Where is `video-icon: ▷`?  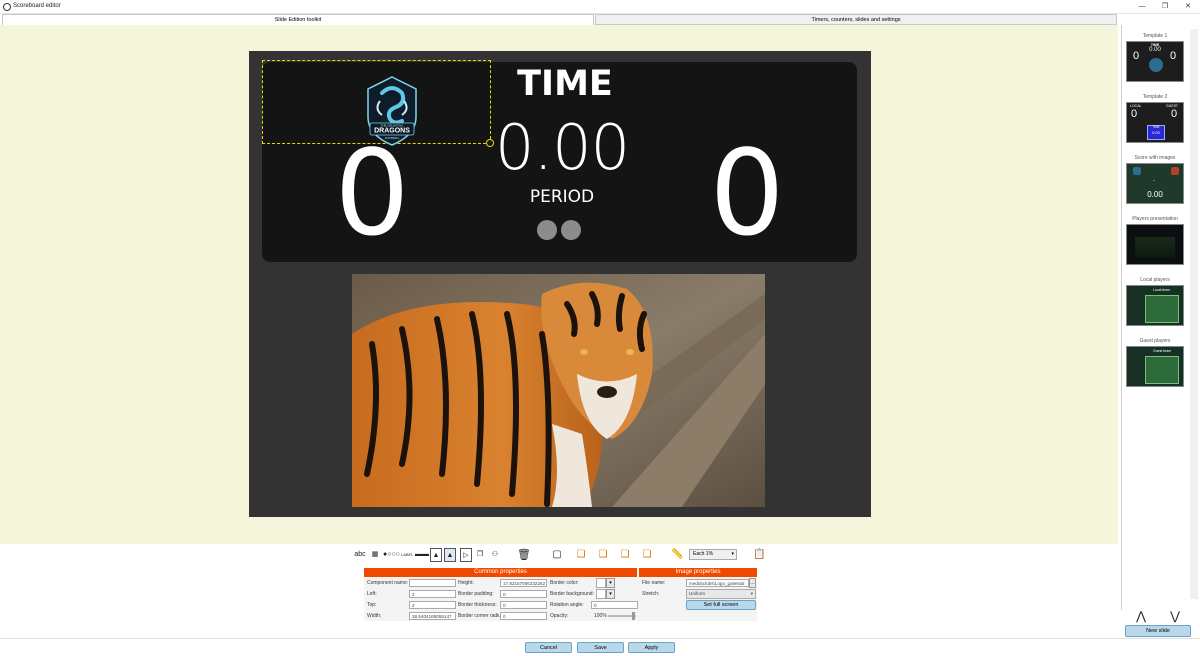 video-icon: ▷ is located at coordinates (466, 555).